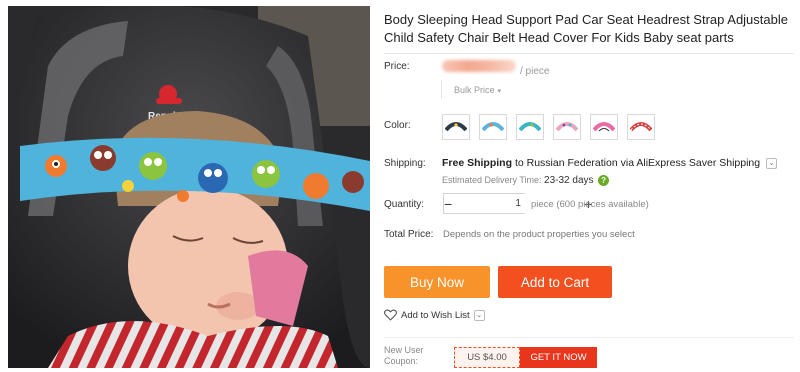 The height and width of the screenshot is (372, 800). Describe the element at coordinates (558, 357) in the screenshot. I see `get-coupon-button: GET IT NOW` at that location.